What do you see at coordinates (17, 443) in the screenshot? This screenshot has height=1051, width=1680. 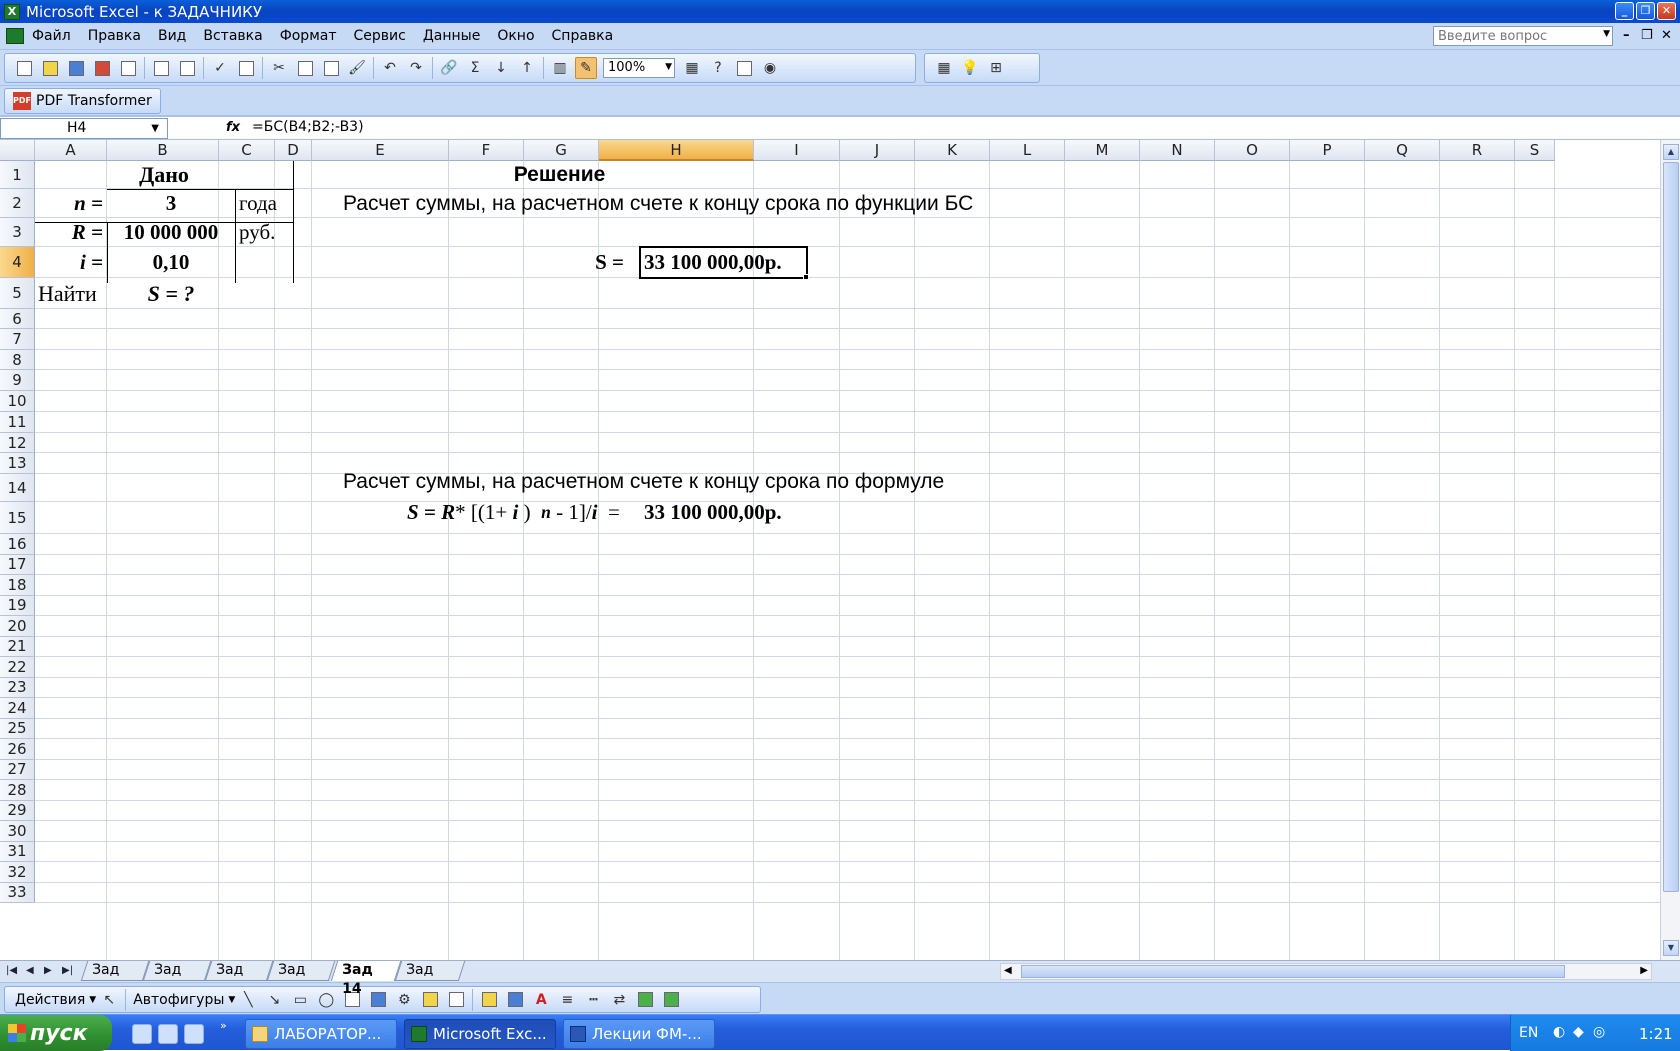 I see `row-header: 12` at bounding box center [17, 443].